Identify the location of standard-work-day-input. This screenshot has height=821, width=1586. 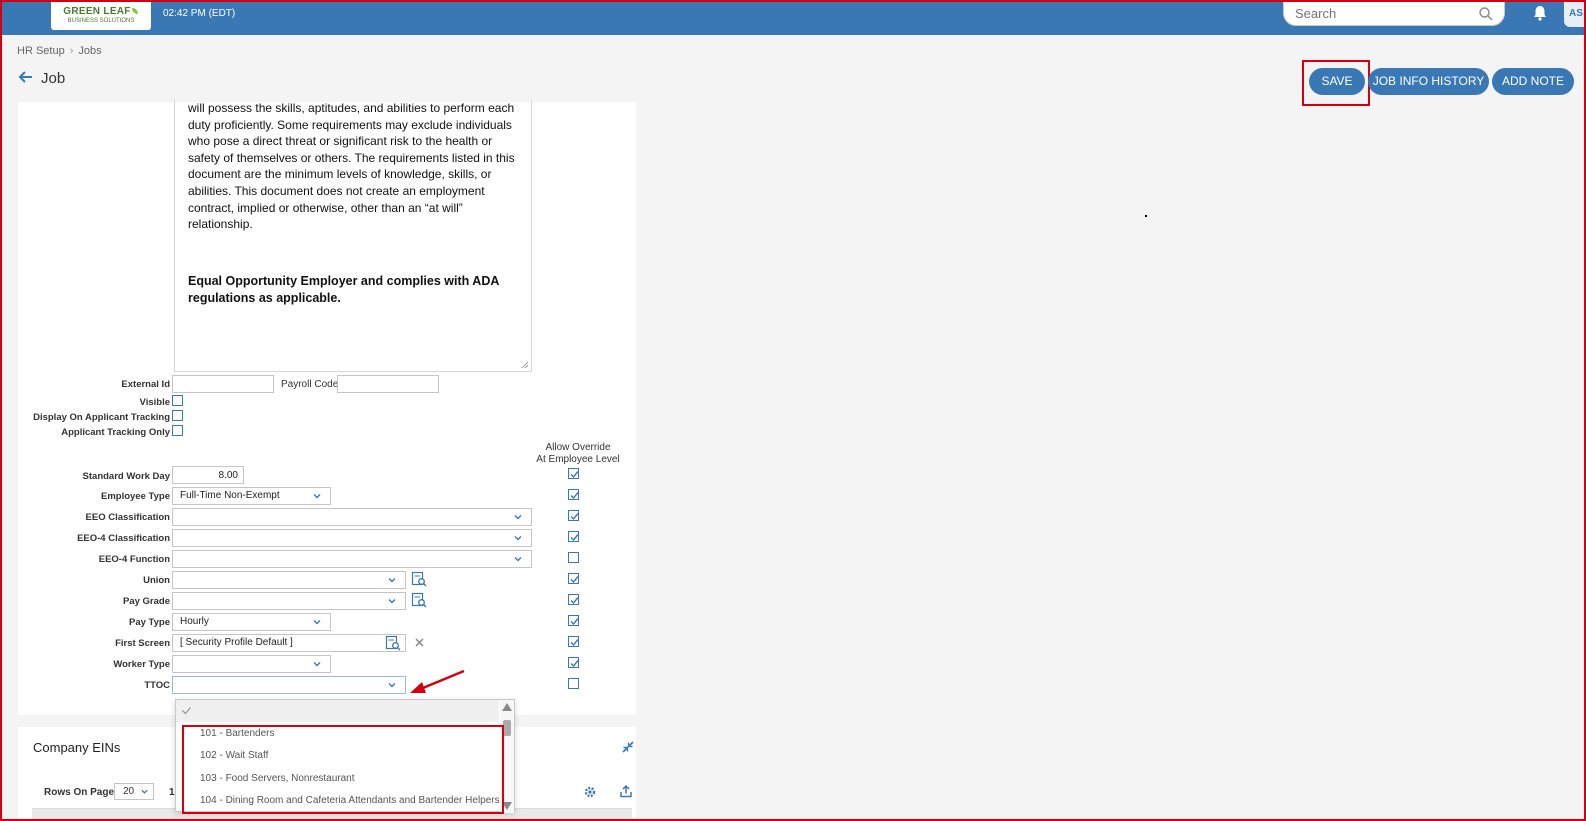
(208, 475).